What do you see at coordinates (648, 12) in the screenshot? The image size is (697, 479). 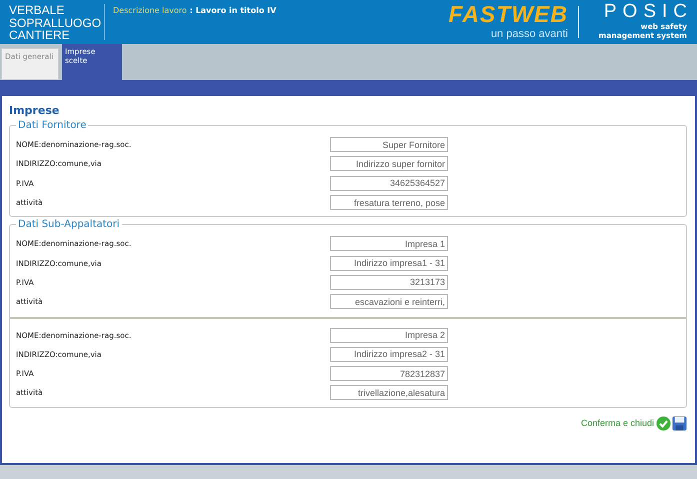 I see `product-logo: POSIC` at bounding box center [648, 12].